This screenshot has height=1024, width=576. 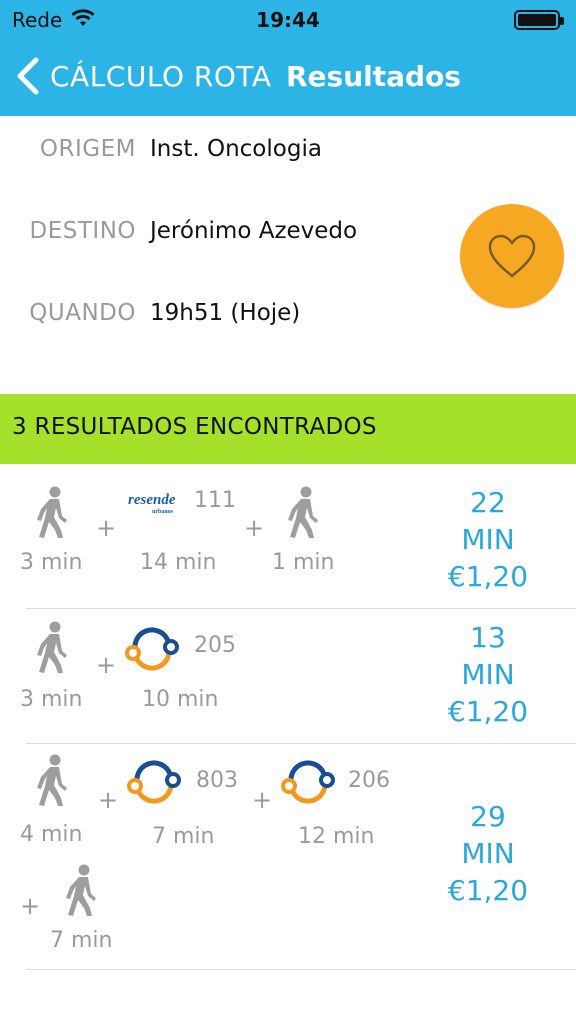 What do you see at coordinates (160, 76) in the screenshot?
I see `back-button: CÁLCULO ROTA` at bounding box center [160, 76].